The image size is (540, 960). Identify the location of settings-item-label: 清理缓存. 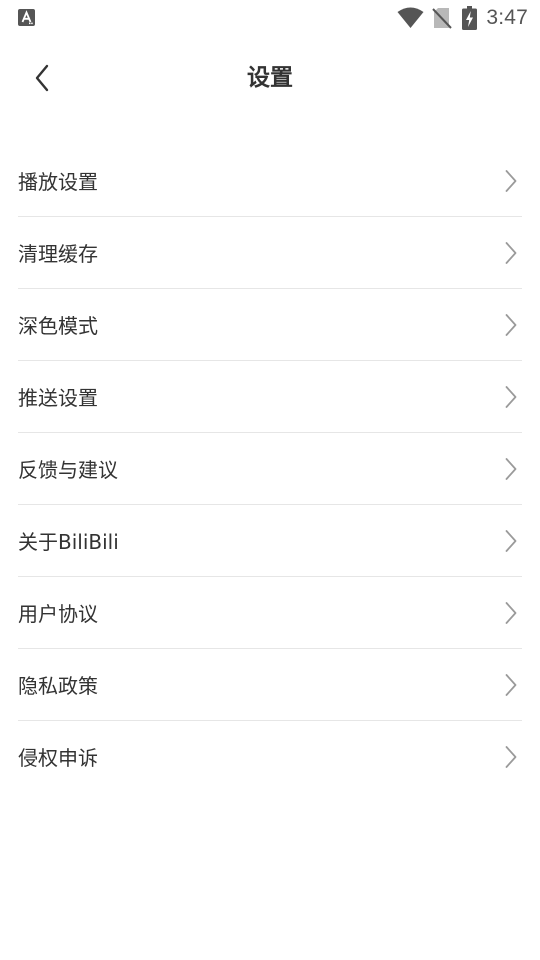
(58, 254).